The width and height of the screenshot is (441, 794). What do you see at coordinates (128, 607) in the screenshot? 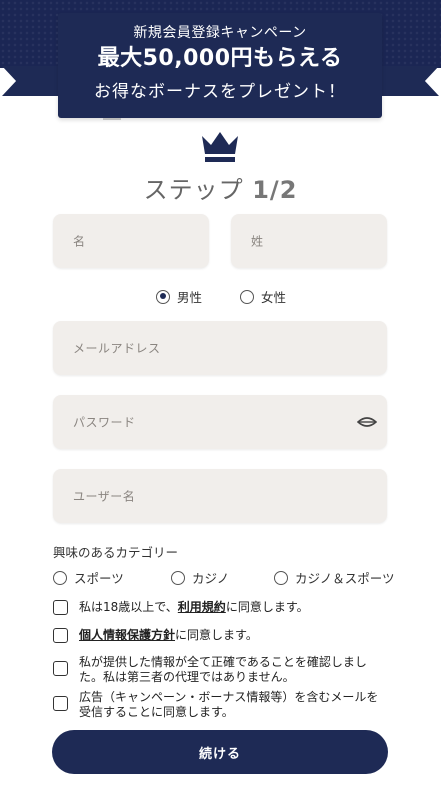
I see `consent-age-prefix: 私は18歳以上で、` at bounding box center [128, 607].